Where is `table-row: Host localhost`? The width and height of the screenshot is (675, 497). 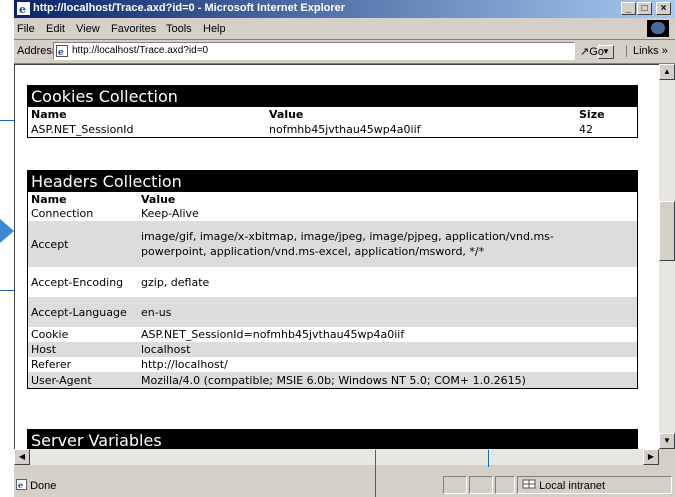 table-row: Host localhost is located at coordinates (332, 349).